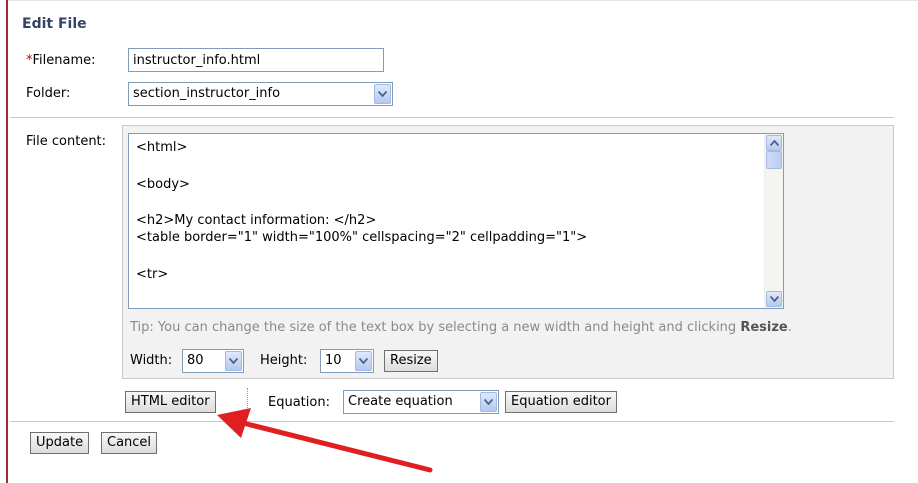  Describe the element at coordinates (129, 443) in the screenshot. I see `cancel-button: Cancel` at that location.